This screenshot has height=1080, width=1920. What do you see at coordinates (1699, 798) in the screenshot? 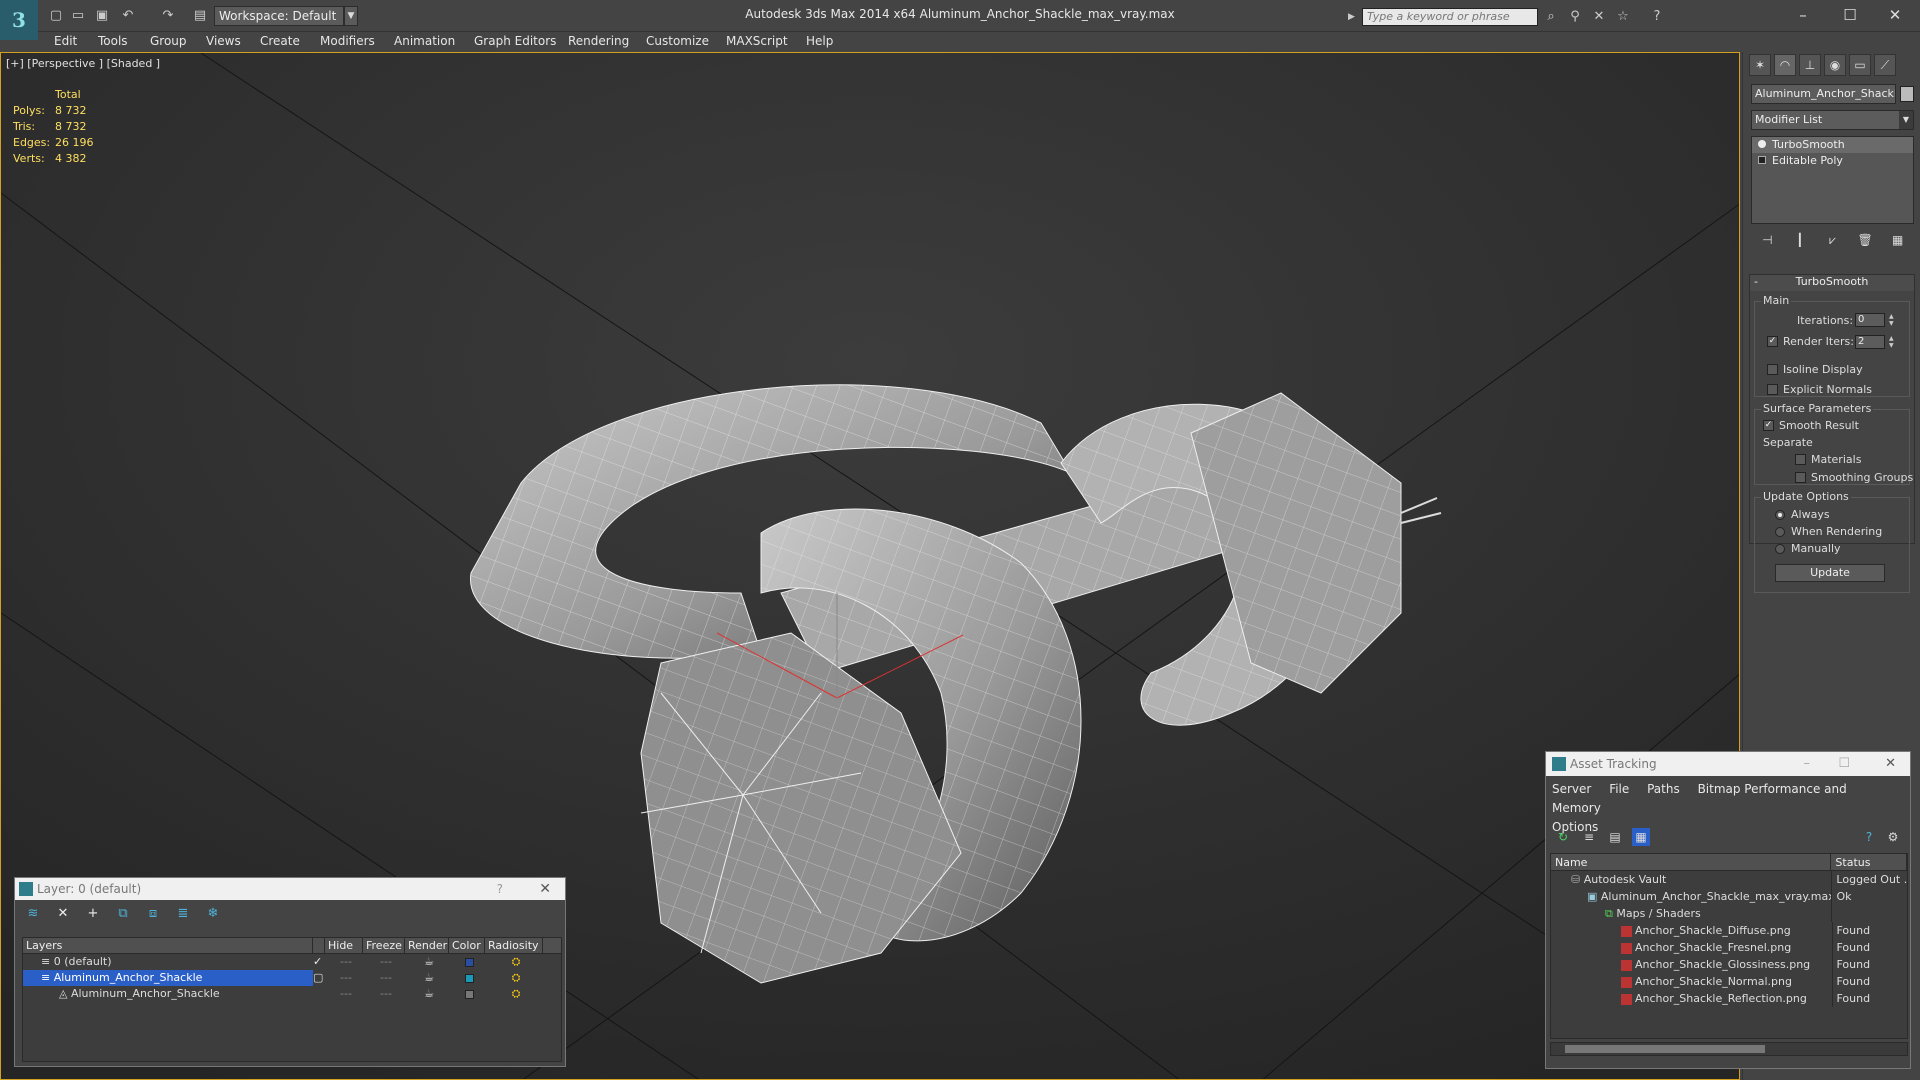
I see `asset-menu-bitmap: Bitmap Performance and Memory` at bounding box center [1699, 798].